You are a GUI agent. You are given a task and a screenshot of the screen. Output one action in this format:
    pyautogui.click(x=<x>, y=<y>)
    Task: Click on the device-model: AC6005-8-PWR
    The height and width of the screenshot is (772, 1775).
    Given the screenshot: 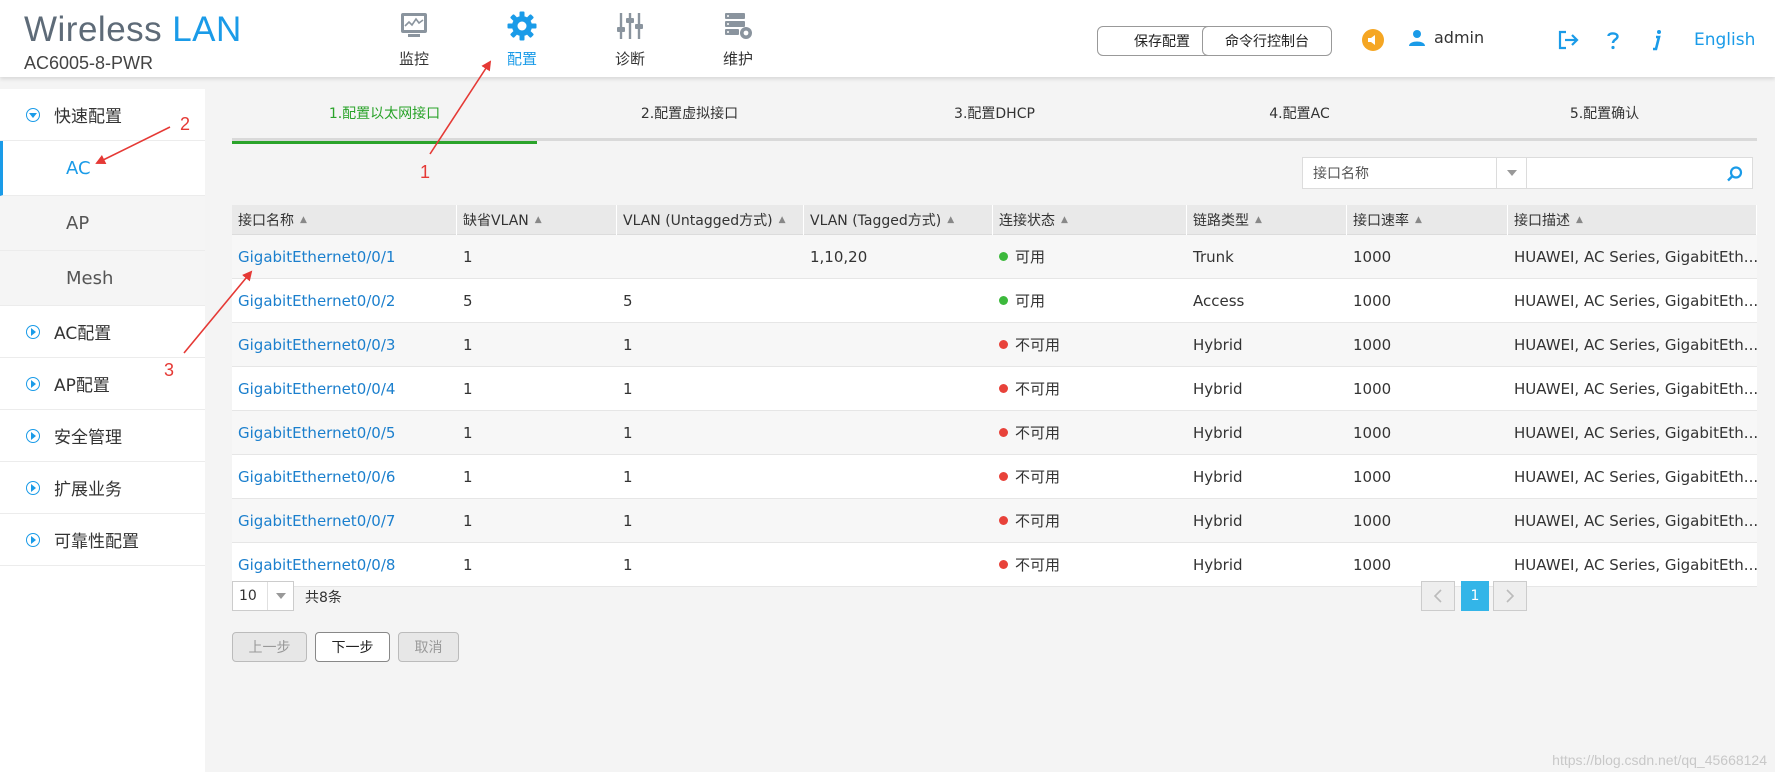 What is the action you would take?
    pyautogui.click(x=89, y=63)
    